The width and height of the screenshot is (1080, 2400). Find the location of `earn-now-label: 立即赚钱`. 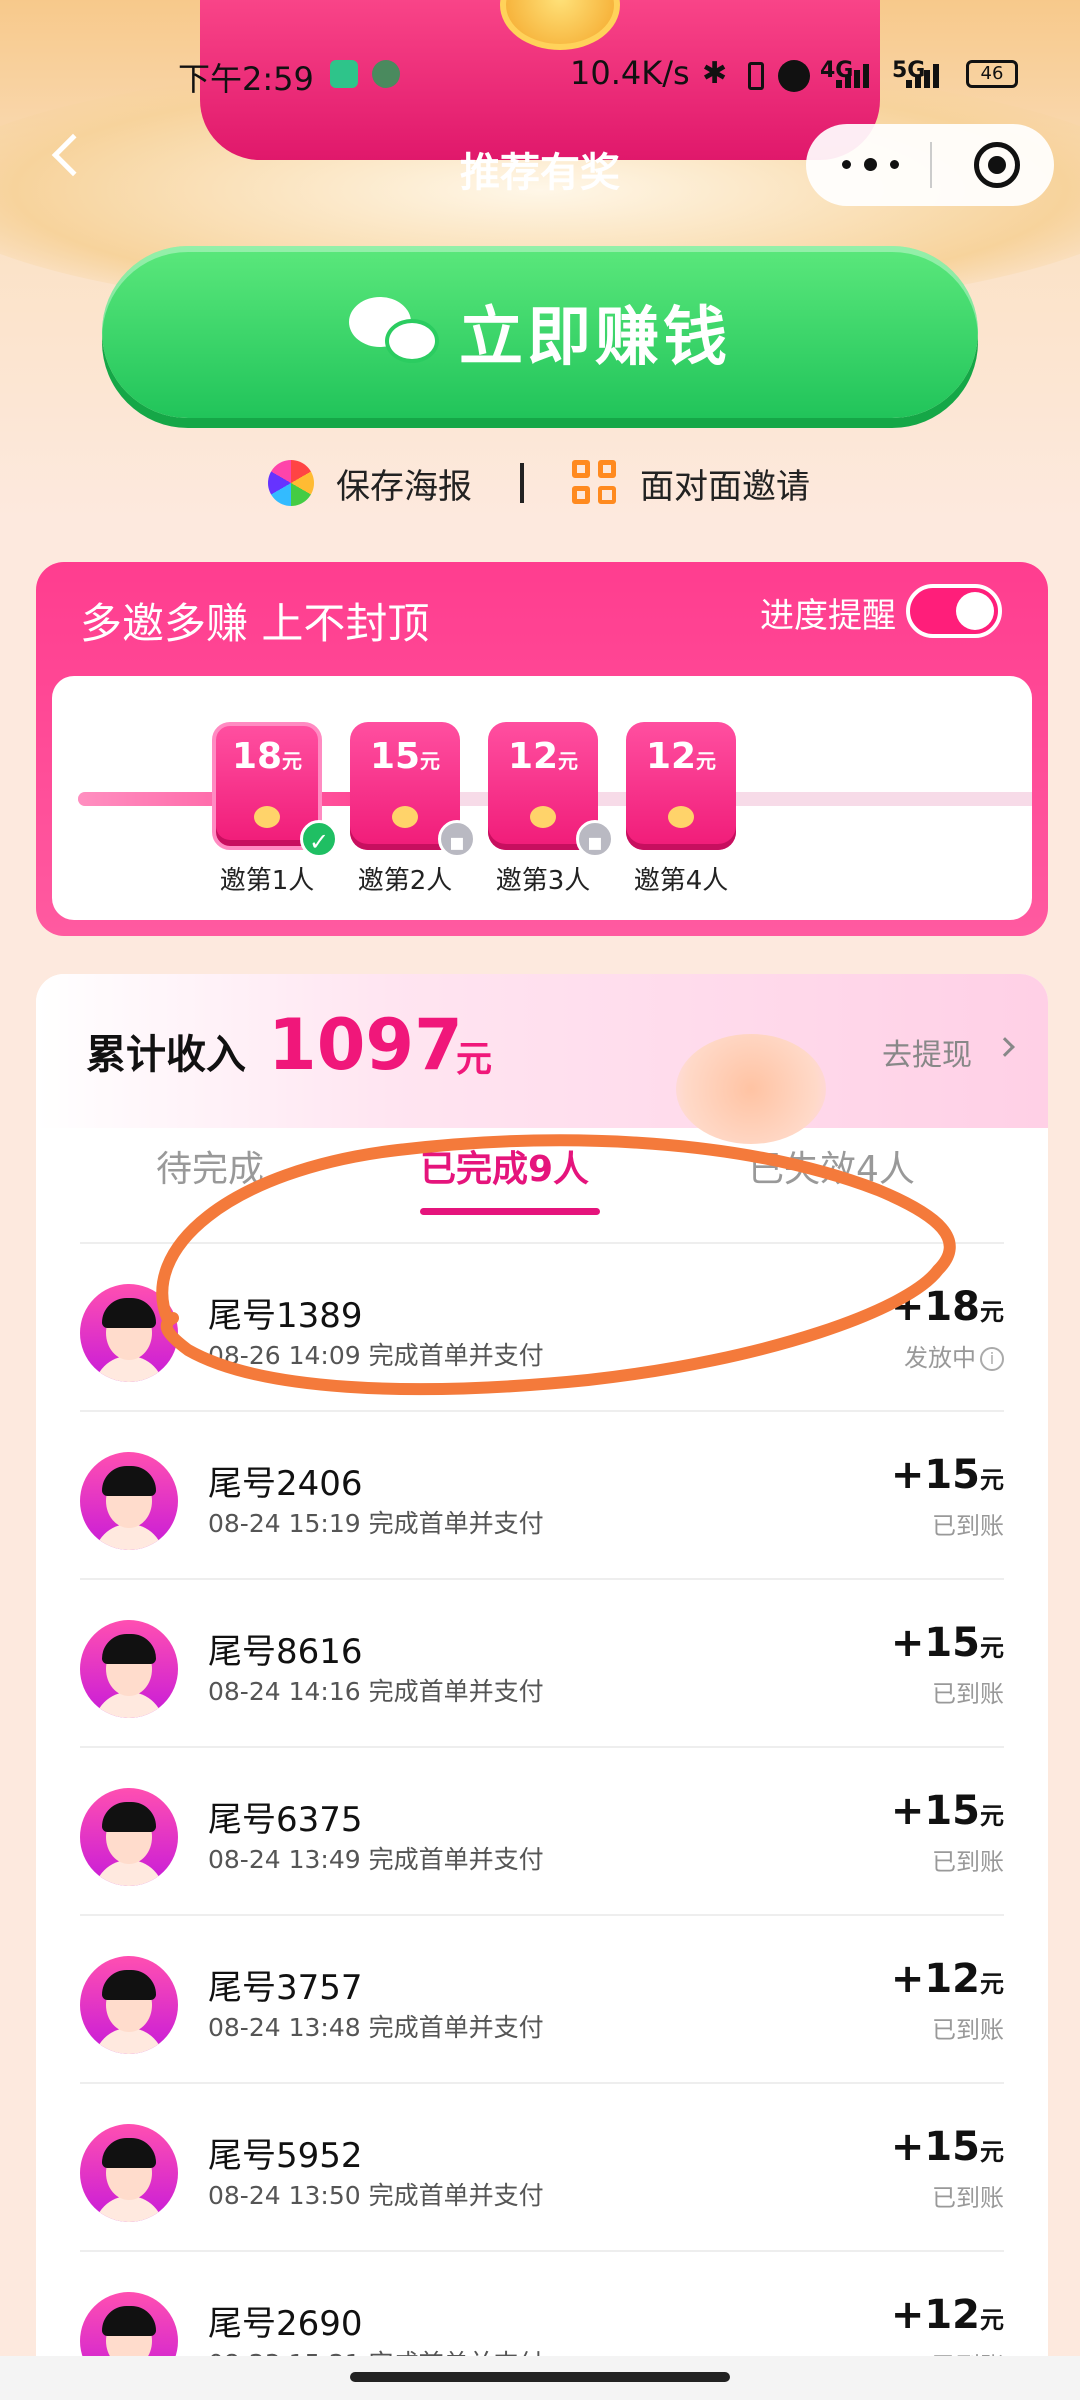

earn-now-label: 立即赚钱 is located at coordinates (595, 338).